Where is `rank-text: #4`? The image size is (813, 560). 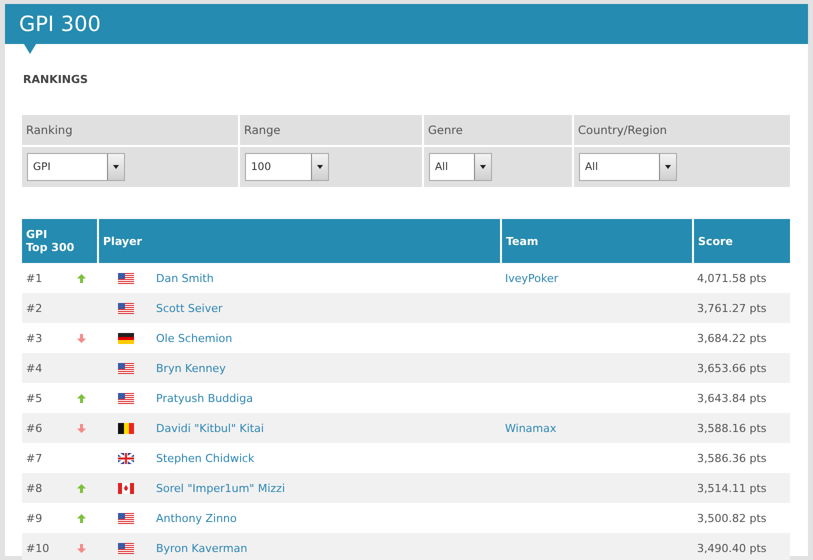
rank-text: #4 is located at coordinates (34, 368).